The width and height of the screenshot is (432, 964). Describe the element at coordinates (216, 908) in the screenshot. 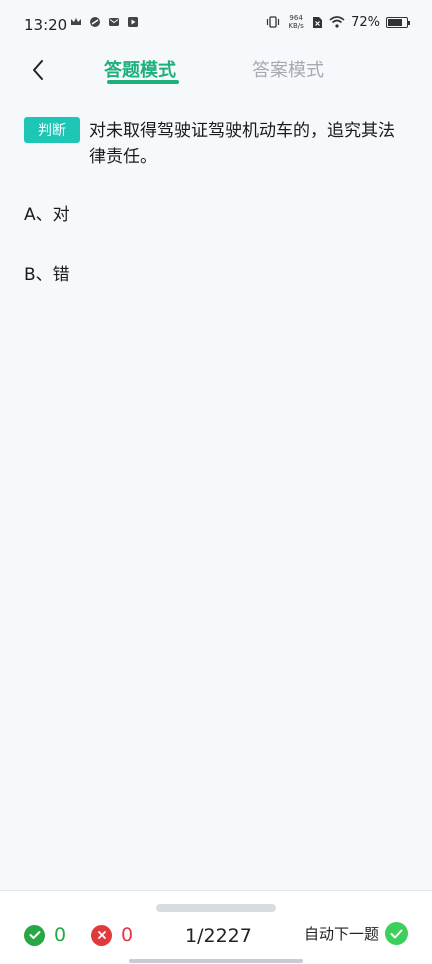

I see `sheet-drag-handle` at that location.